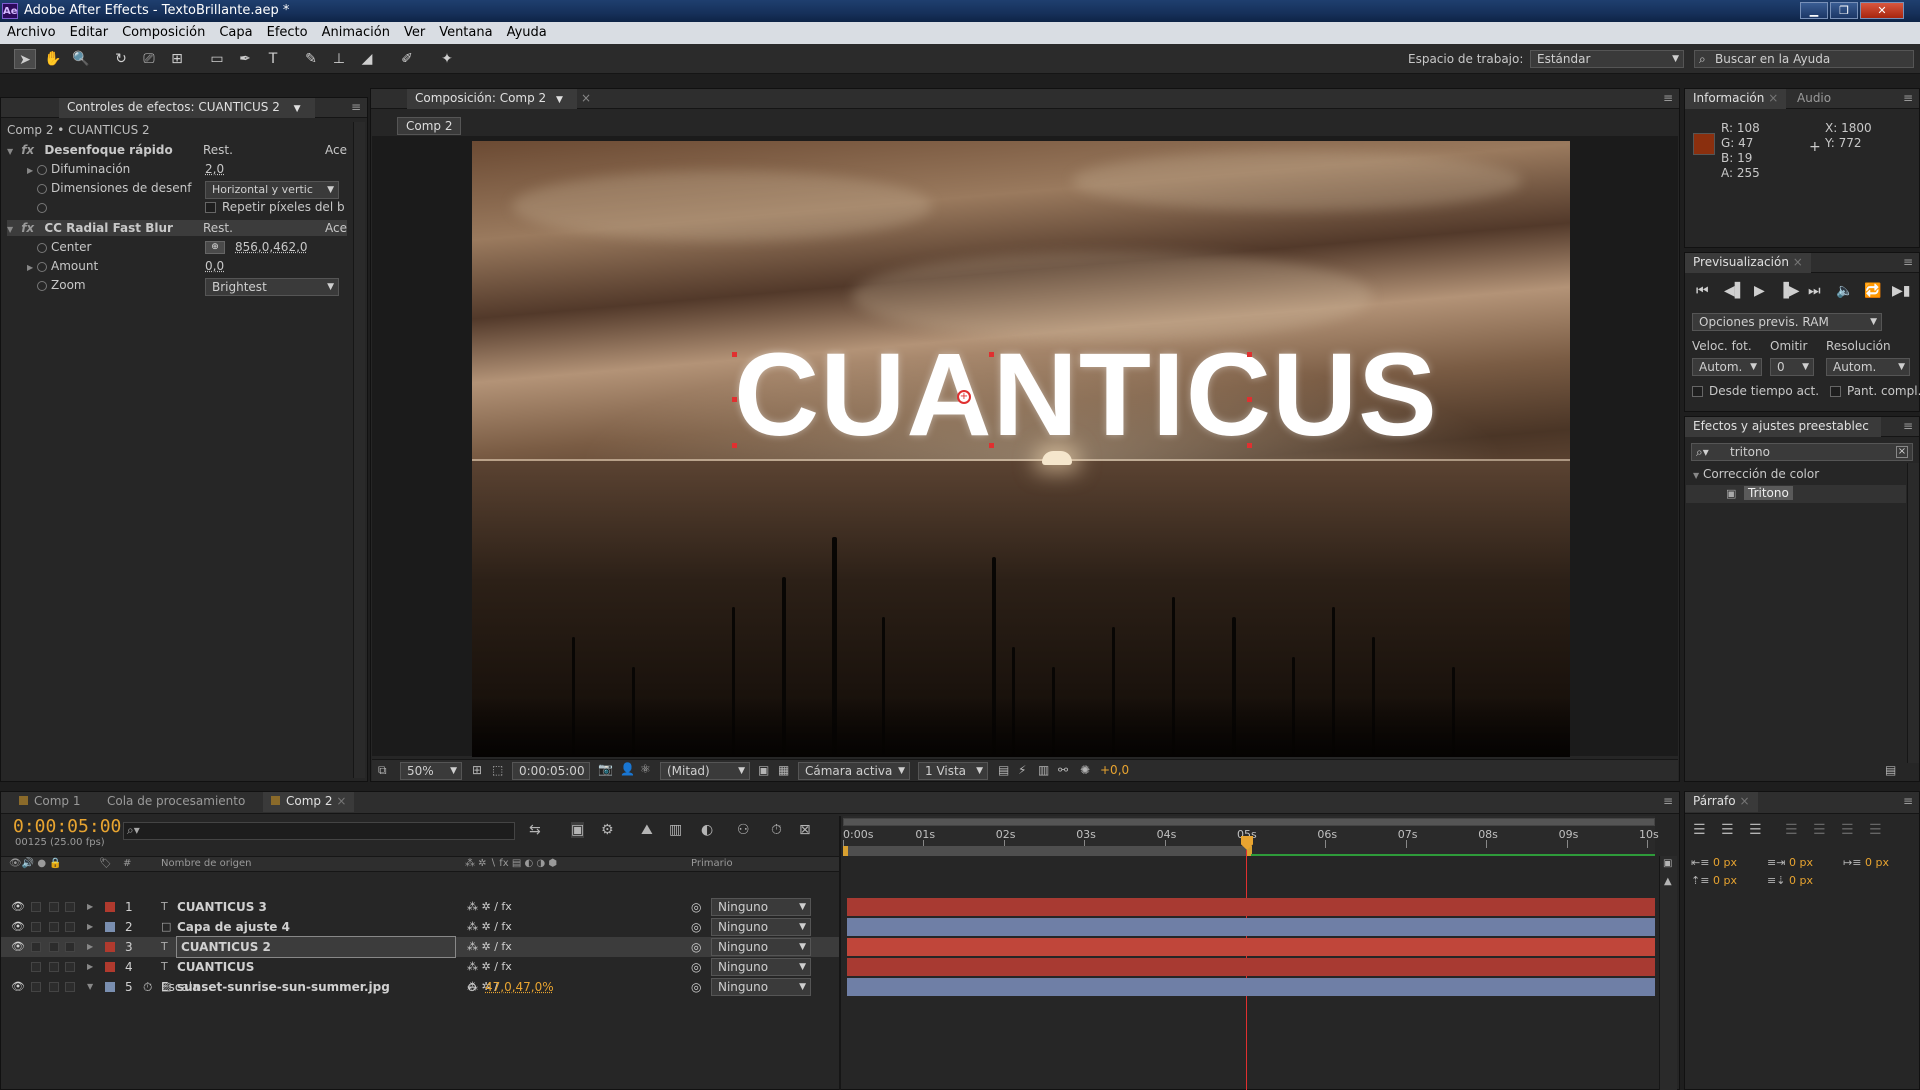  I want to click on zoom-dropdown: Brightest ▼, so click(272, 287).